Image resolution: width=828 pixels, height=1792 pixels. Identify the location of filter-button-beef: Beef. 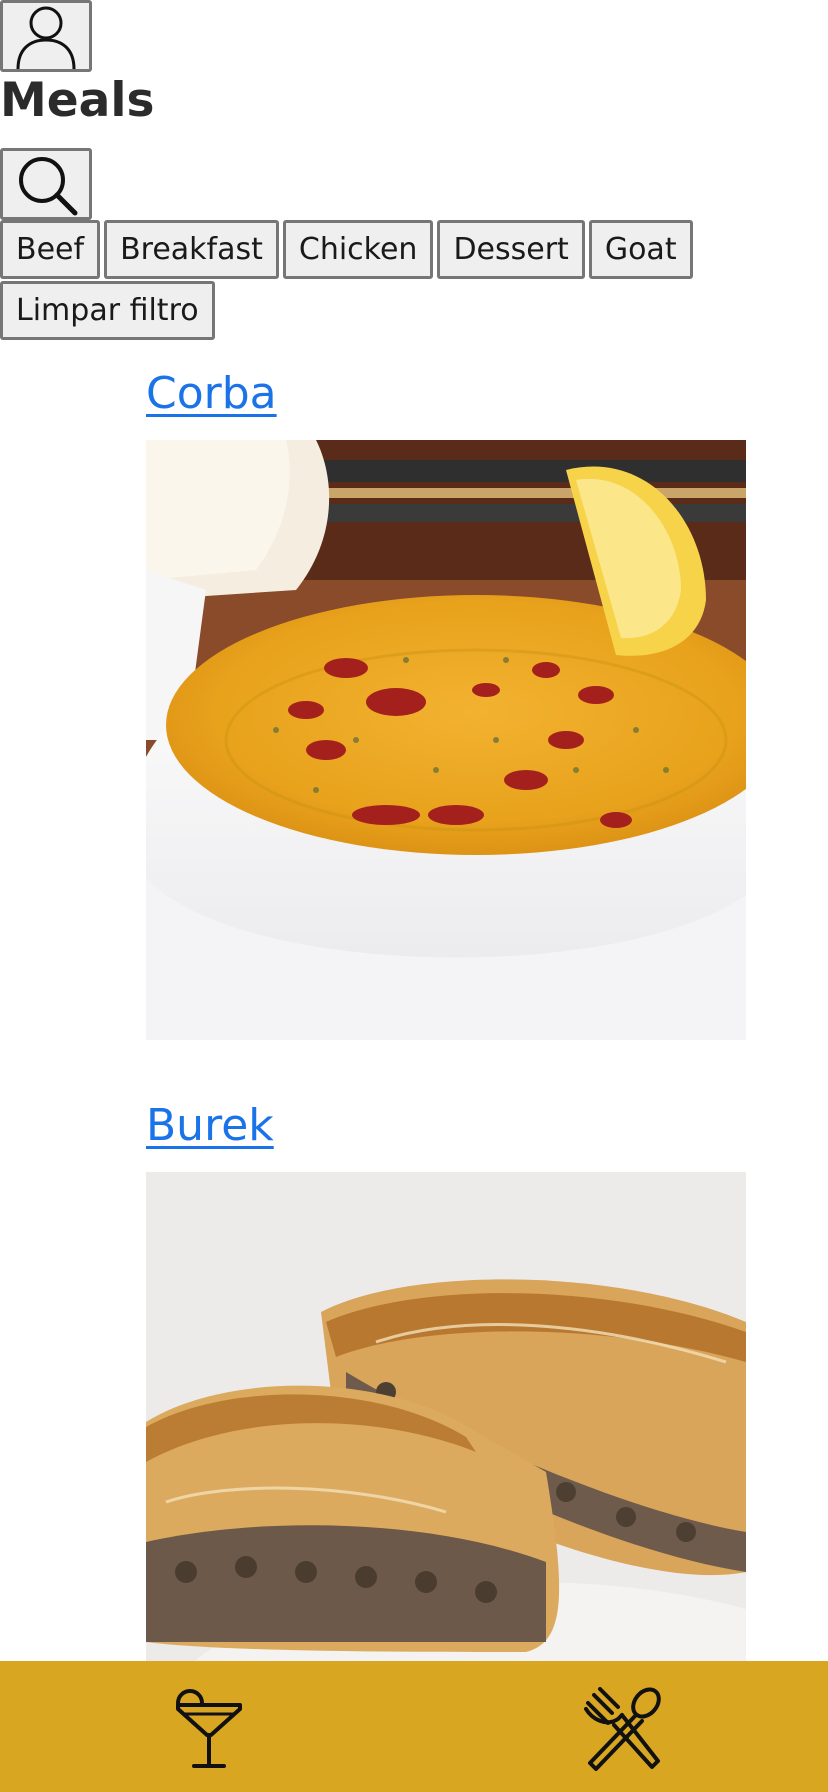
(50, 249).